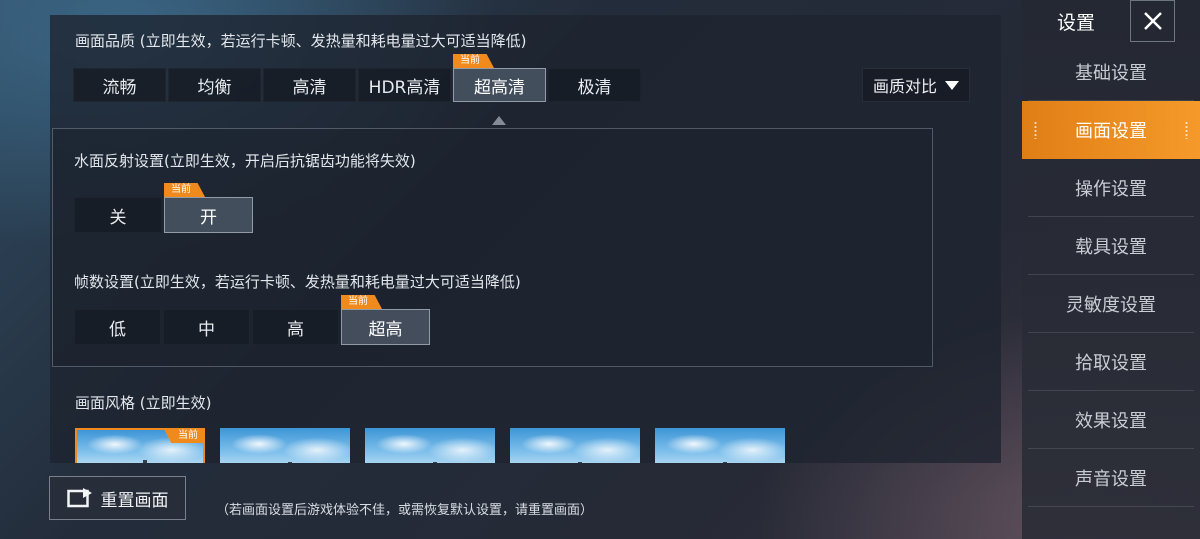 The height and width of the screenshot is (539, 1200). I want to click on water-option-label: 开, so click(208, 217).